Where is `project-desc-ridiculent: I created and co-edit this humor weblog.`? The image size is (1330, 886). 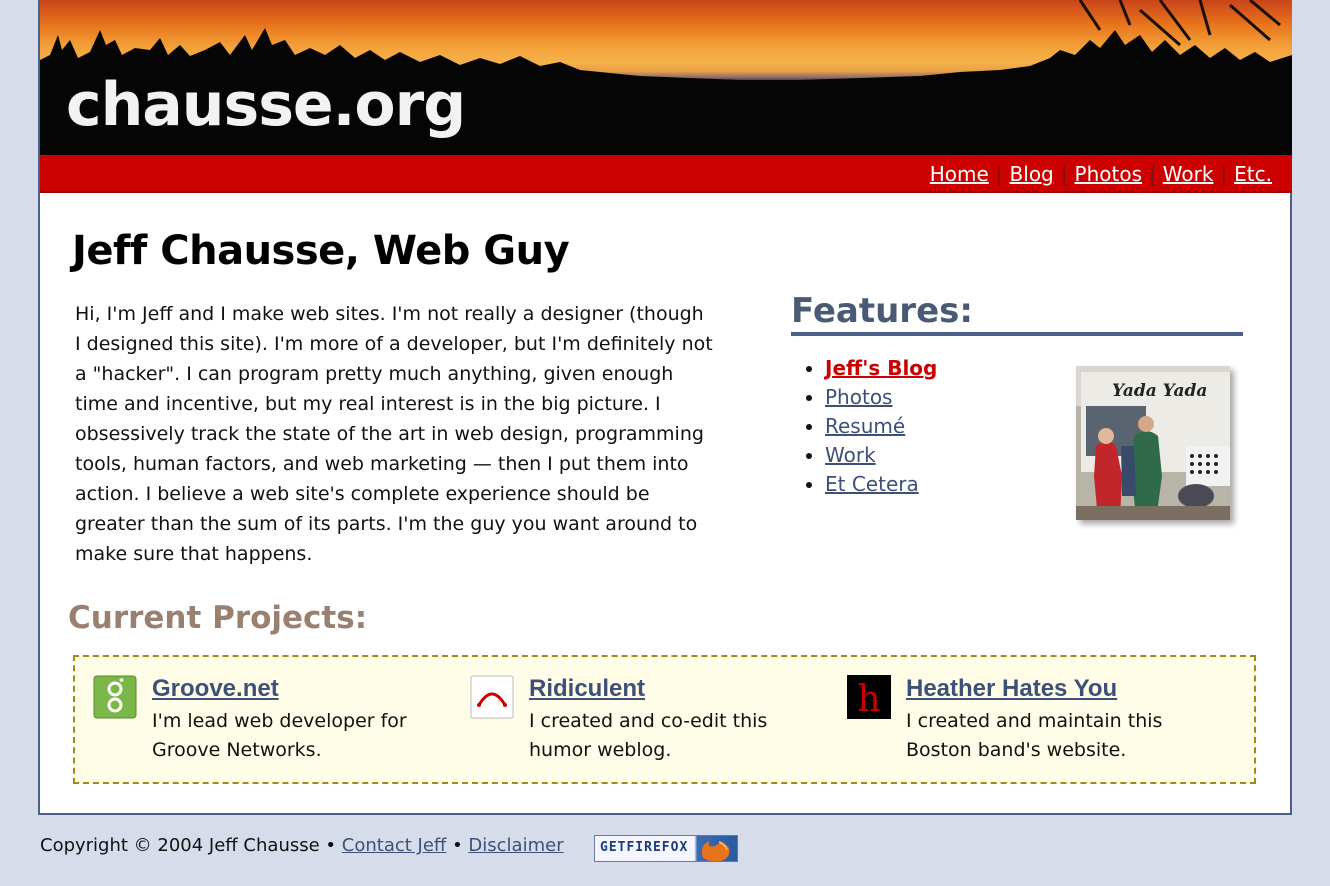
project-desc-ridiculent: I created and co-edit this humor weblog. is located at coordinates (648, 735).